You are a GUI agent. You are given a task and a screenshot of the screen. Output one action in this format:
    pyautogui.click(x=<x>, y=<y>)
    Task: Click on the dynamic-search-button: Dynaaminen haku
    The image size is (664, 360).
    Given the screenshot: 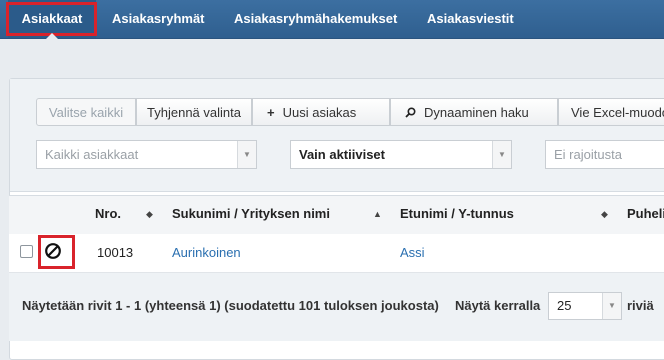 What is the action you would take?
    pyautogui.click(x=474, y=112)
    